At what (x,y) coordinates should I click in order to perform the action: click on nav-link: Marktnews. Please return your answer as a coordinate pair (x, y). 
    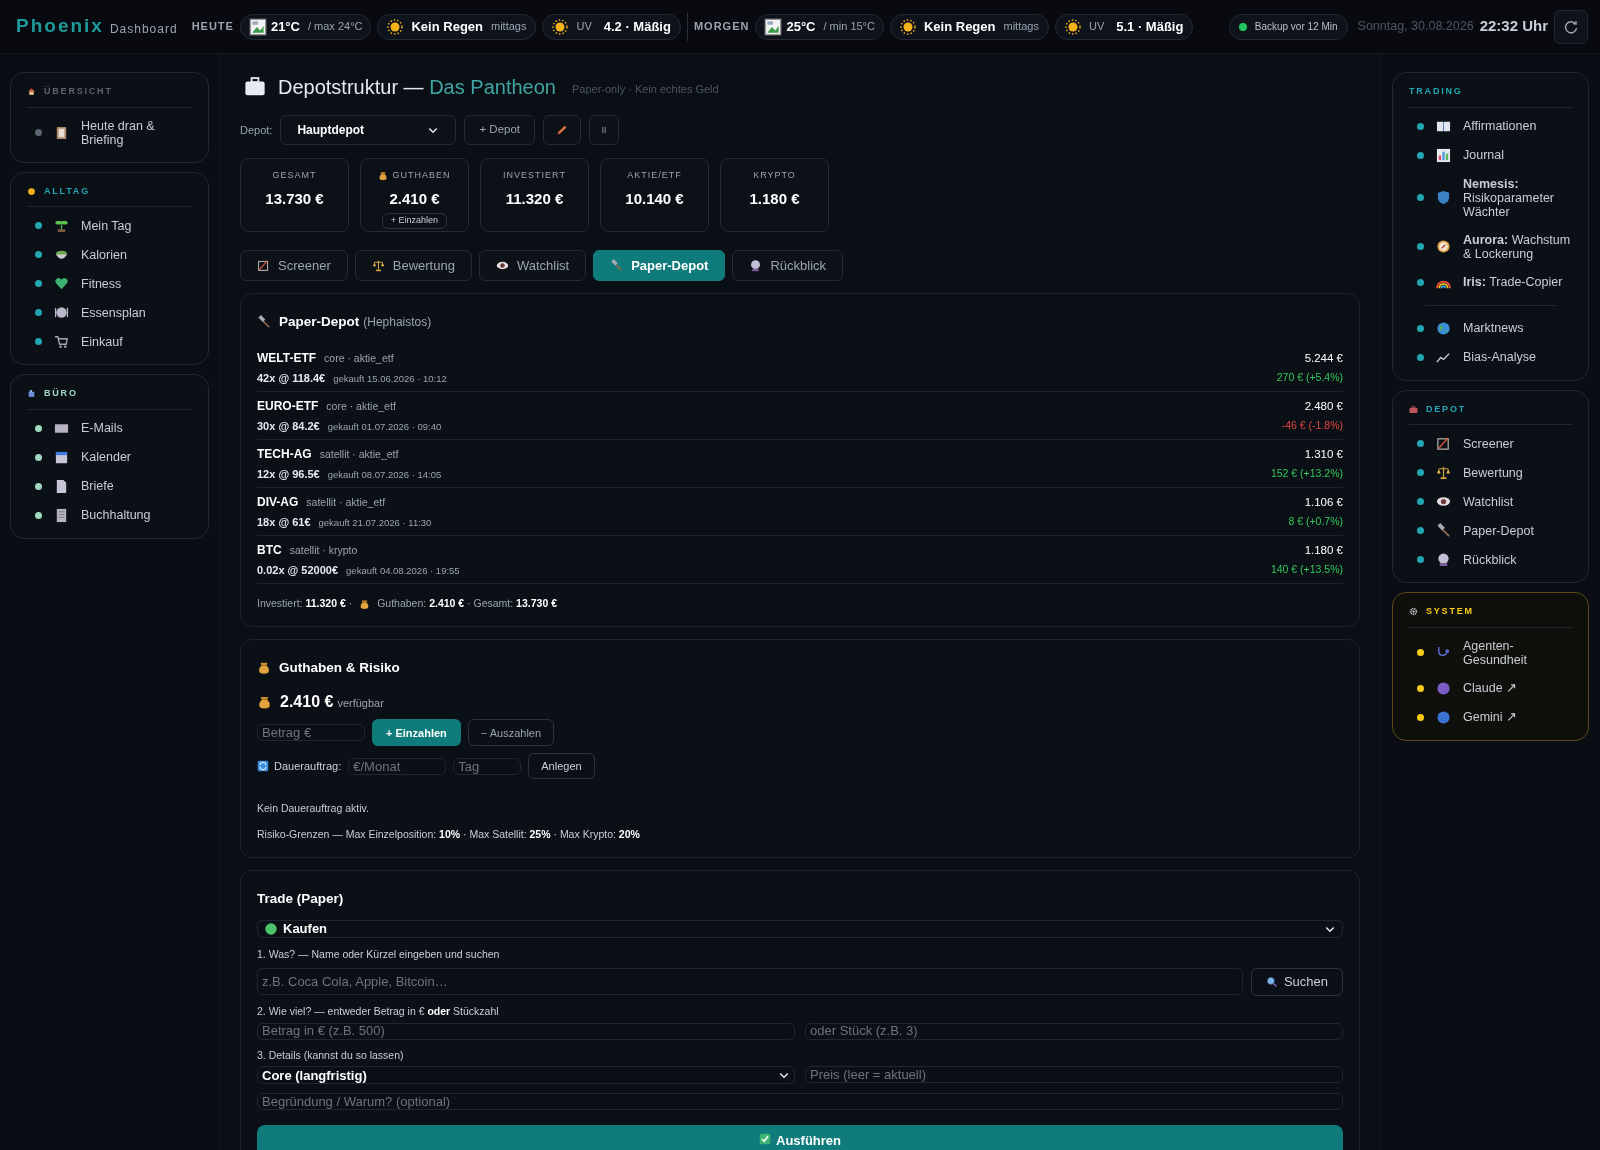
    Looking at the image, I should click on (1493, 328).